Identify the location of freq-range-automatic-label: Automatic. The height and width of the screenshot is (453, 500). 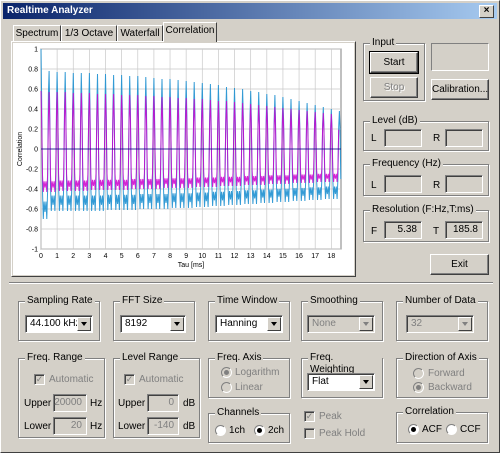
(71, 379).